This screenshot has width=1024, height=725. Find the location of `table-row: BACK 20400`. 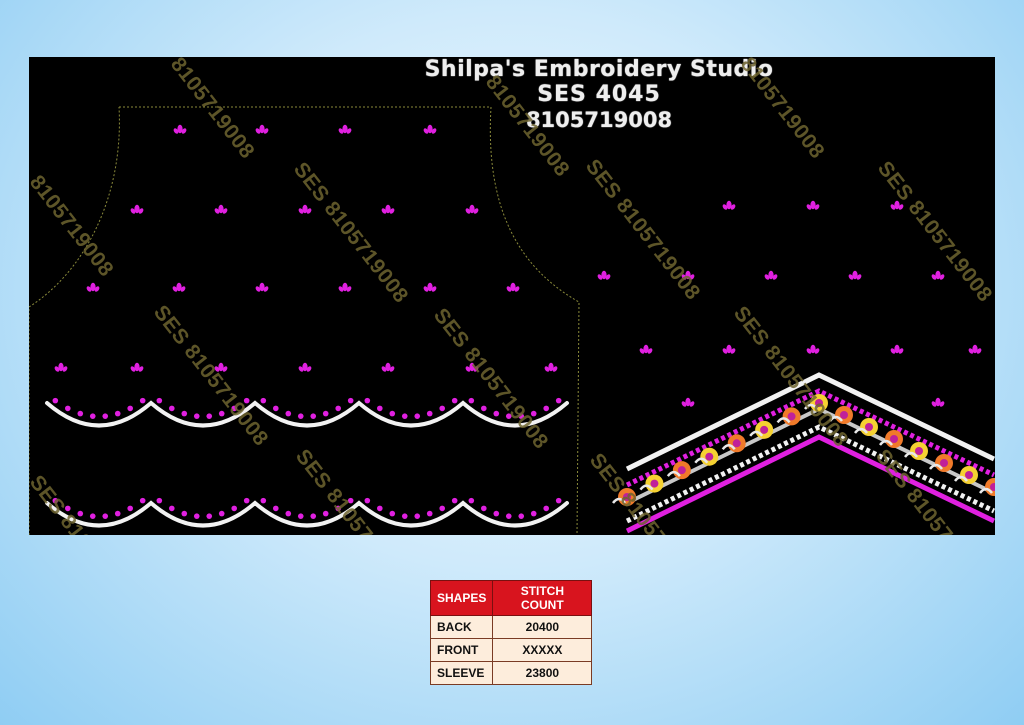

table-row: BACK 20400 is located at coordinates (511, 627).